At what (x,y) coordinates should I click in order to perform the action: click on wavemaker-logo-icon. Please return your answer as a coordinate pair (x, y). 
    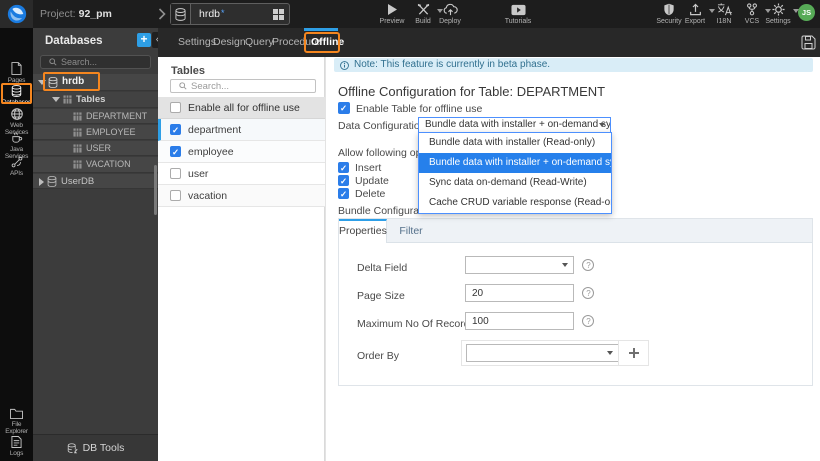
    Looking at the image, I should click on (17, 14).